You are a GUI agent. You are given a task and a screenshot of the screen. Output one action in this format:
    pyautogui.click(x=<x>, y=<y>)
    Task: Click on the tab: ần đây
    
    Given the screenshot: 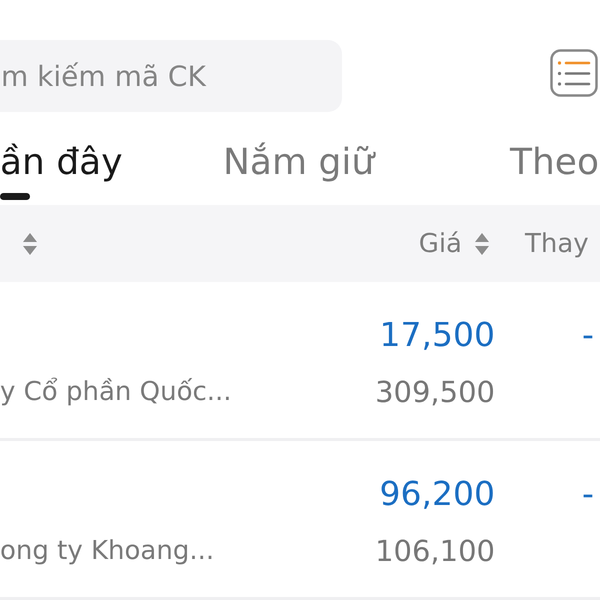 What is the action you would take?
    pyautogui.click(x=61, y=170)
    